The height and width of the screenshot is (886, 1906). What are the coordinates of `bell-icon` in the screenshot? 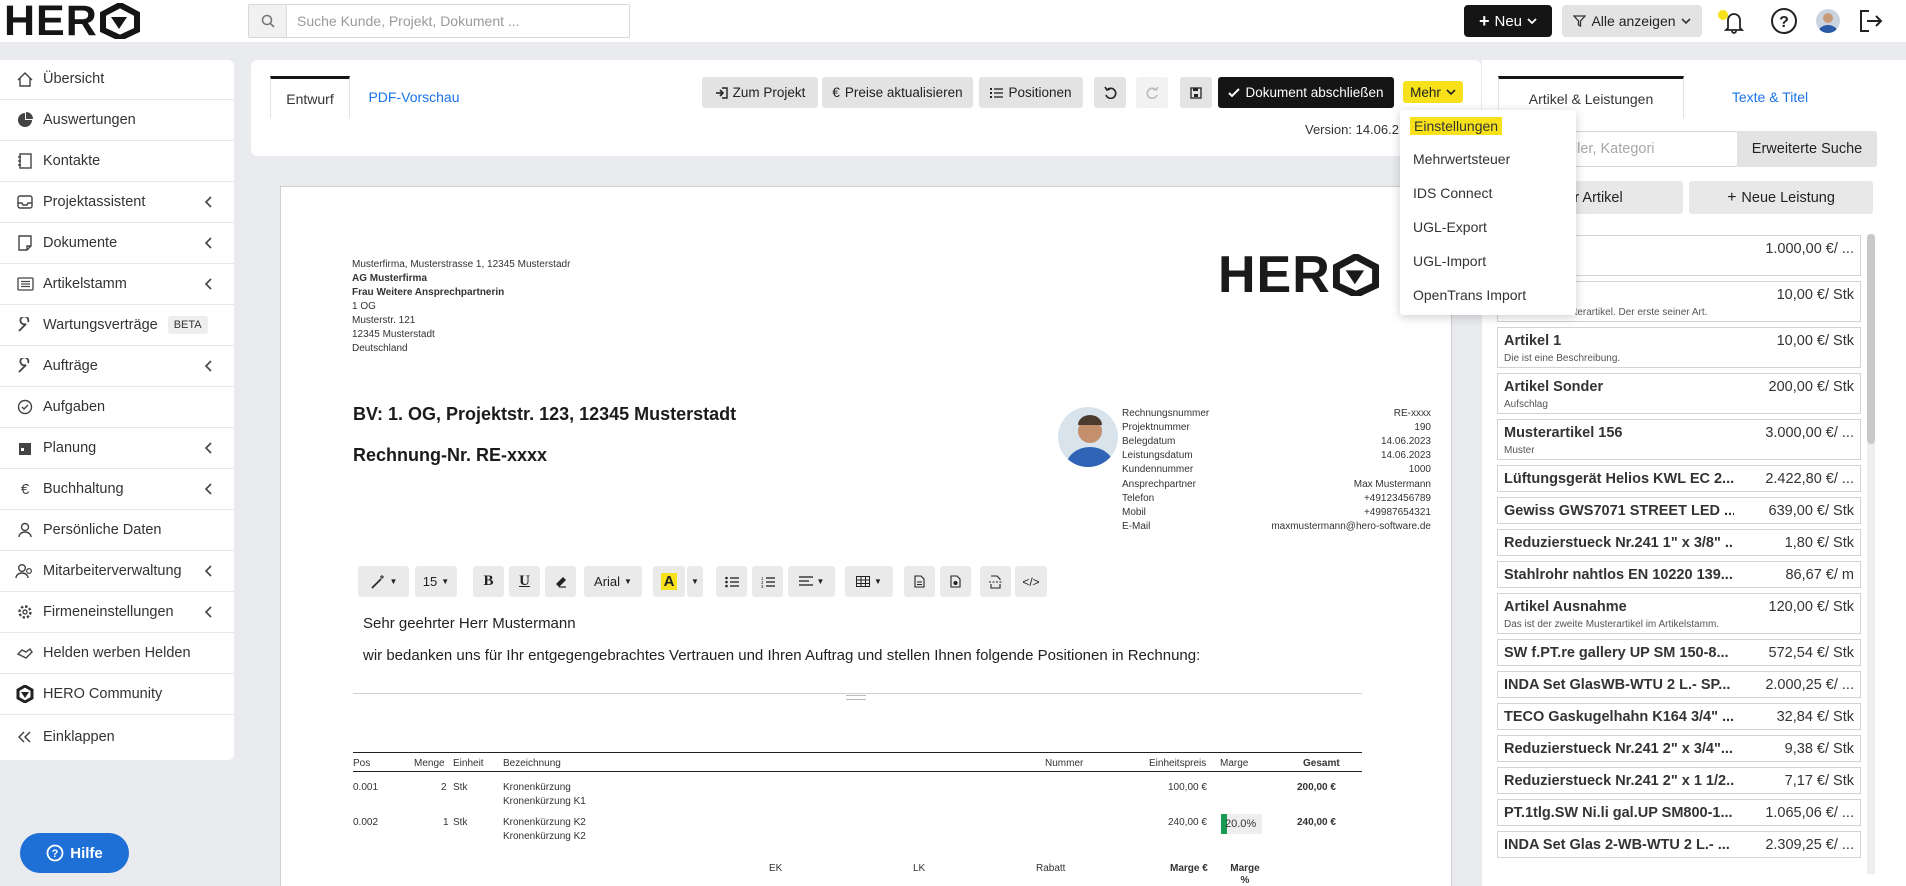 It's located at (1731, 21).